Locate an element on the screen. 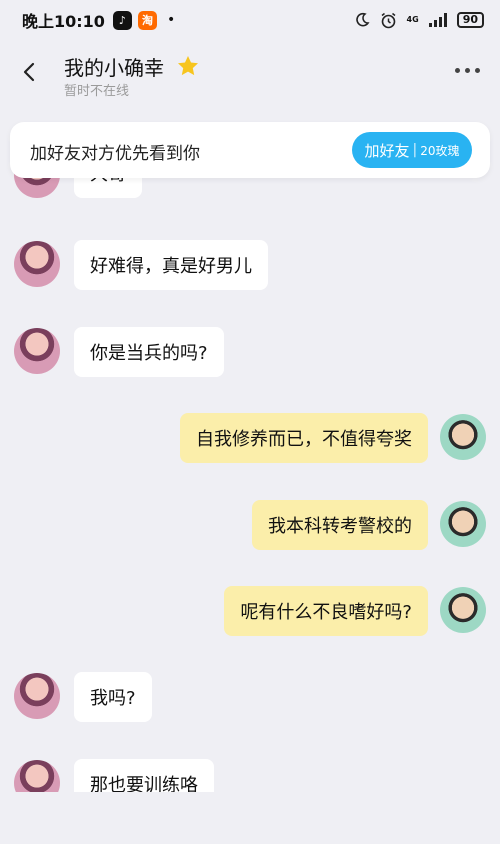  message-bubble: 那也要训练咯 is located at coordinates (144, 775).